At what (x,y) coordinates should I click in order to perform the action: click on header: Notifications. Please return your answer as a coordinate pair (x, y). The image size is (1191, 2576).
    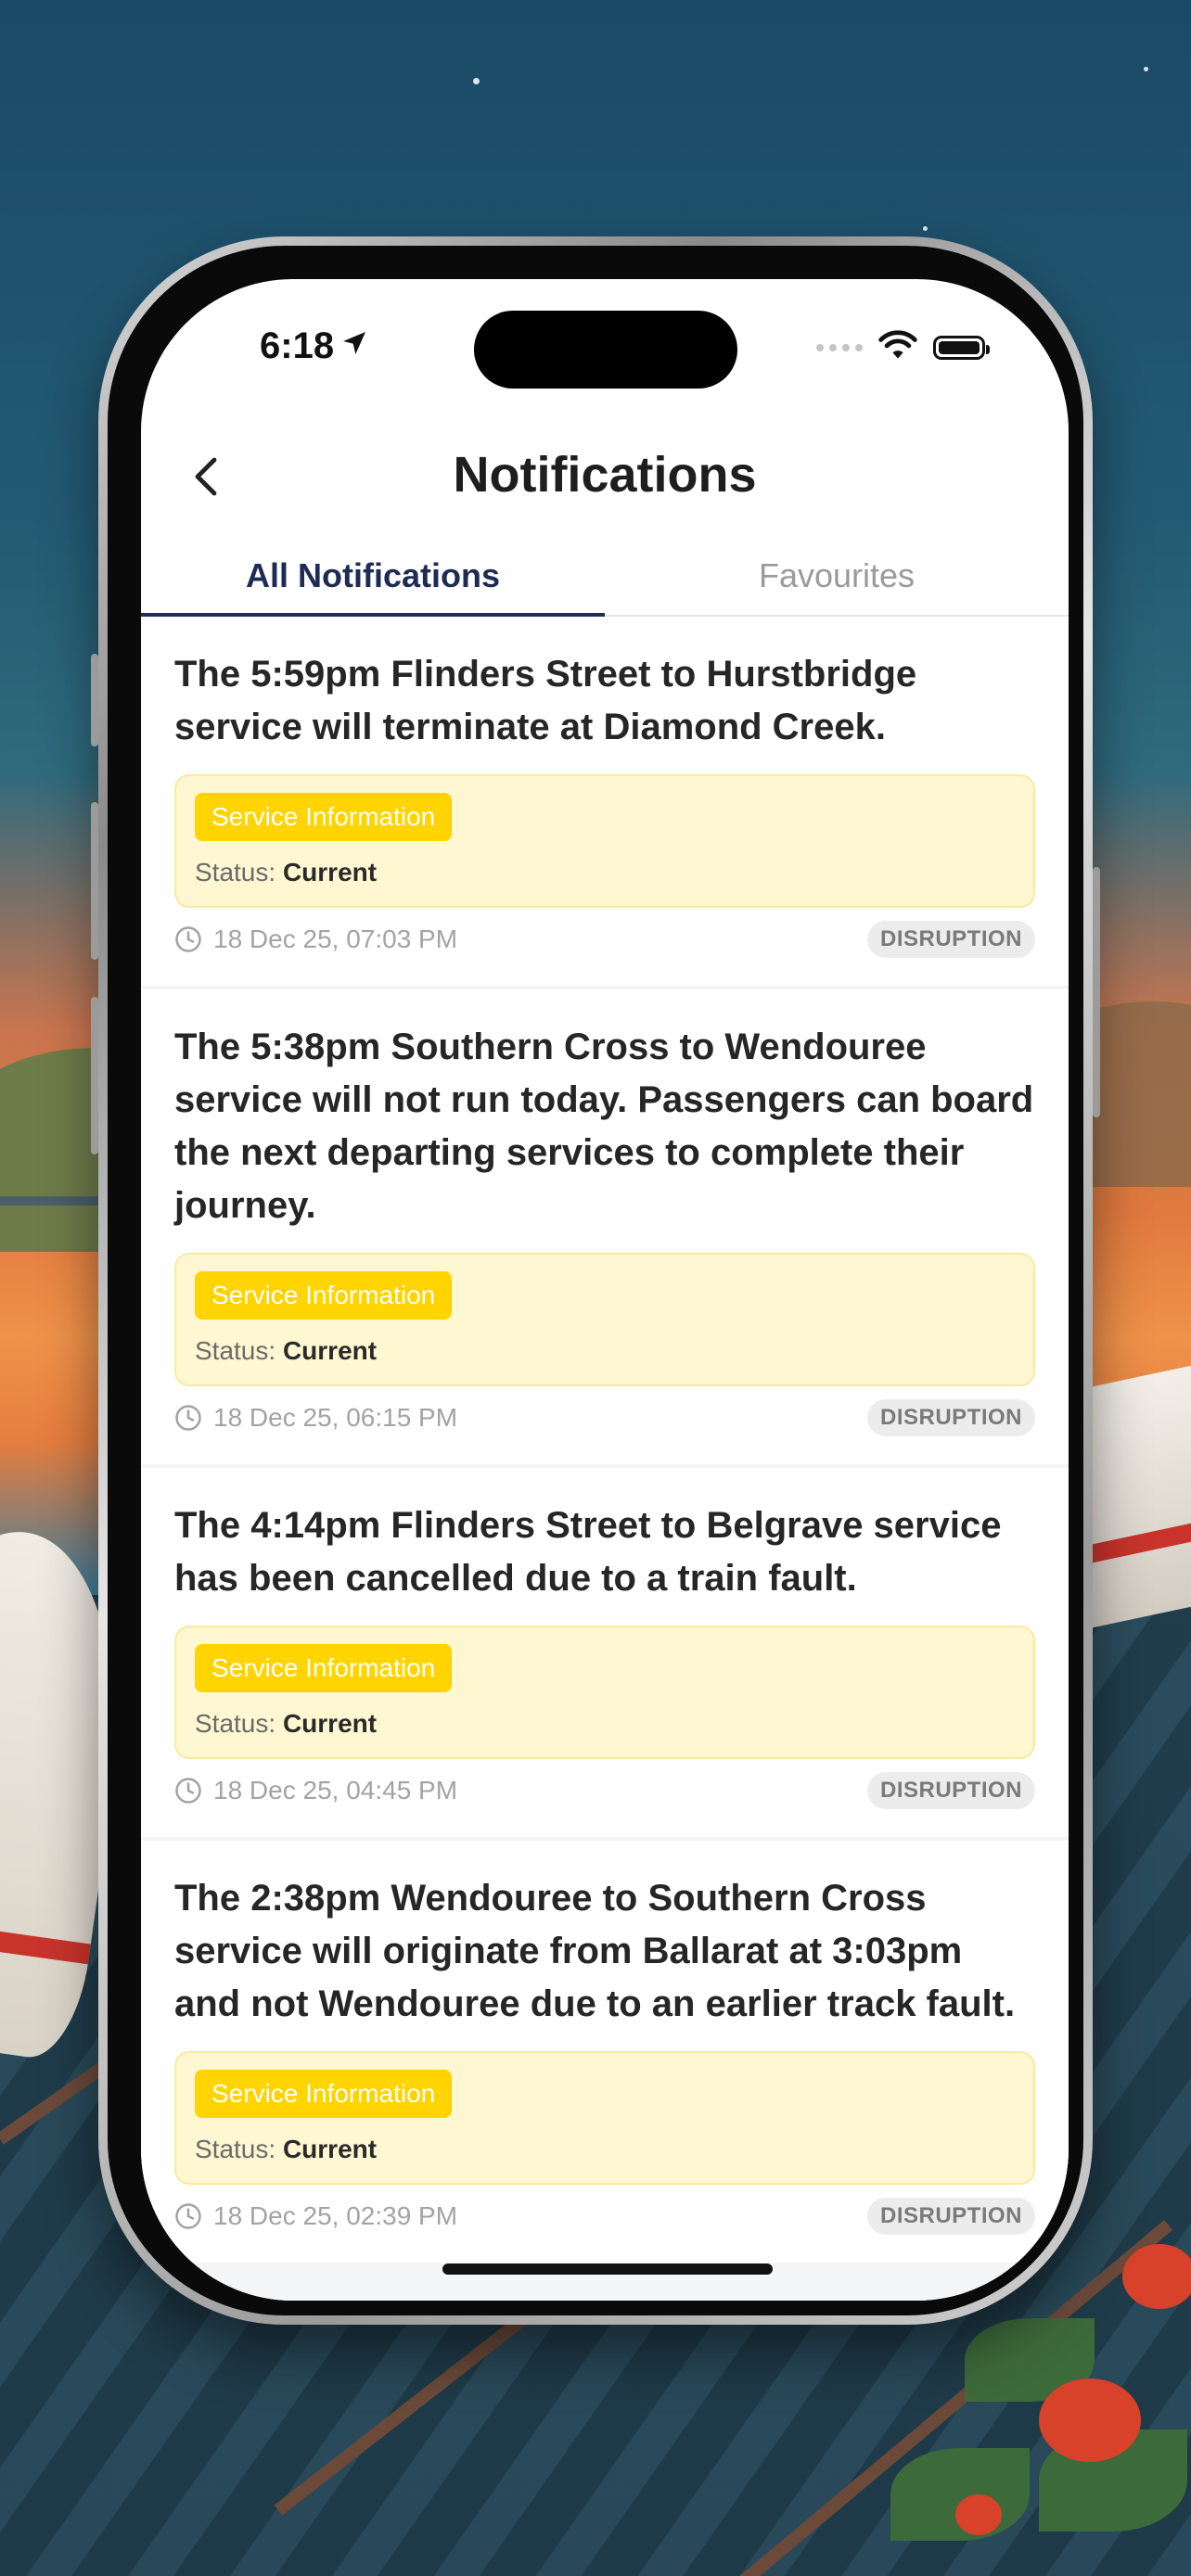
    Looking at the image, I should click on (605, 478).